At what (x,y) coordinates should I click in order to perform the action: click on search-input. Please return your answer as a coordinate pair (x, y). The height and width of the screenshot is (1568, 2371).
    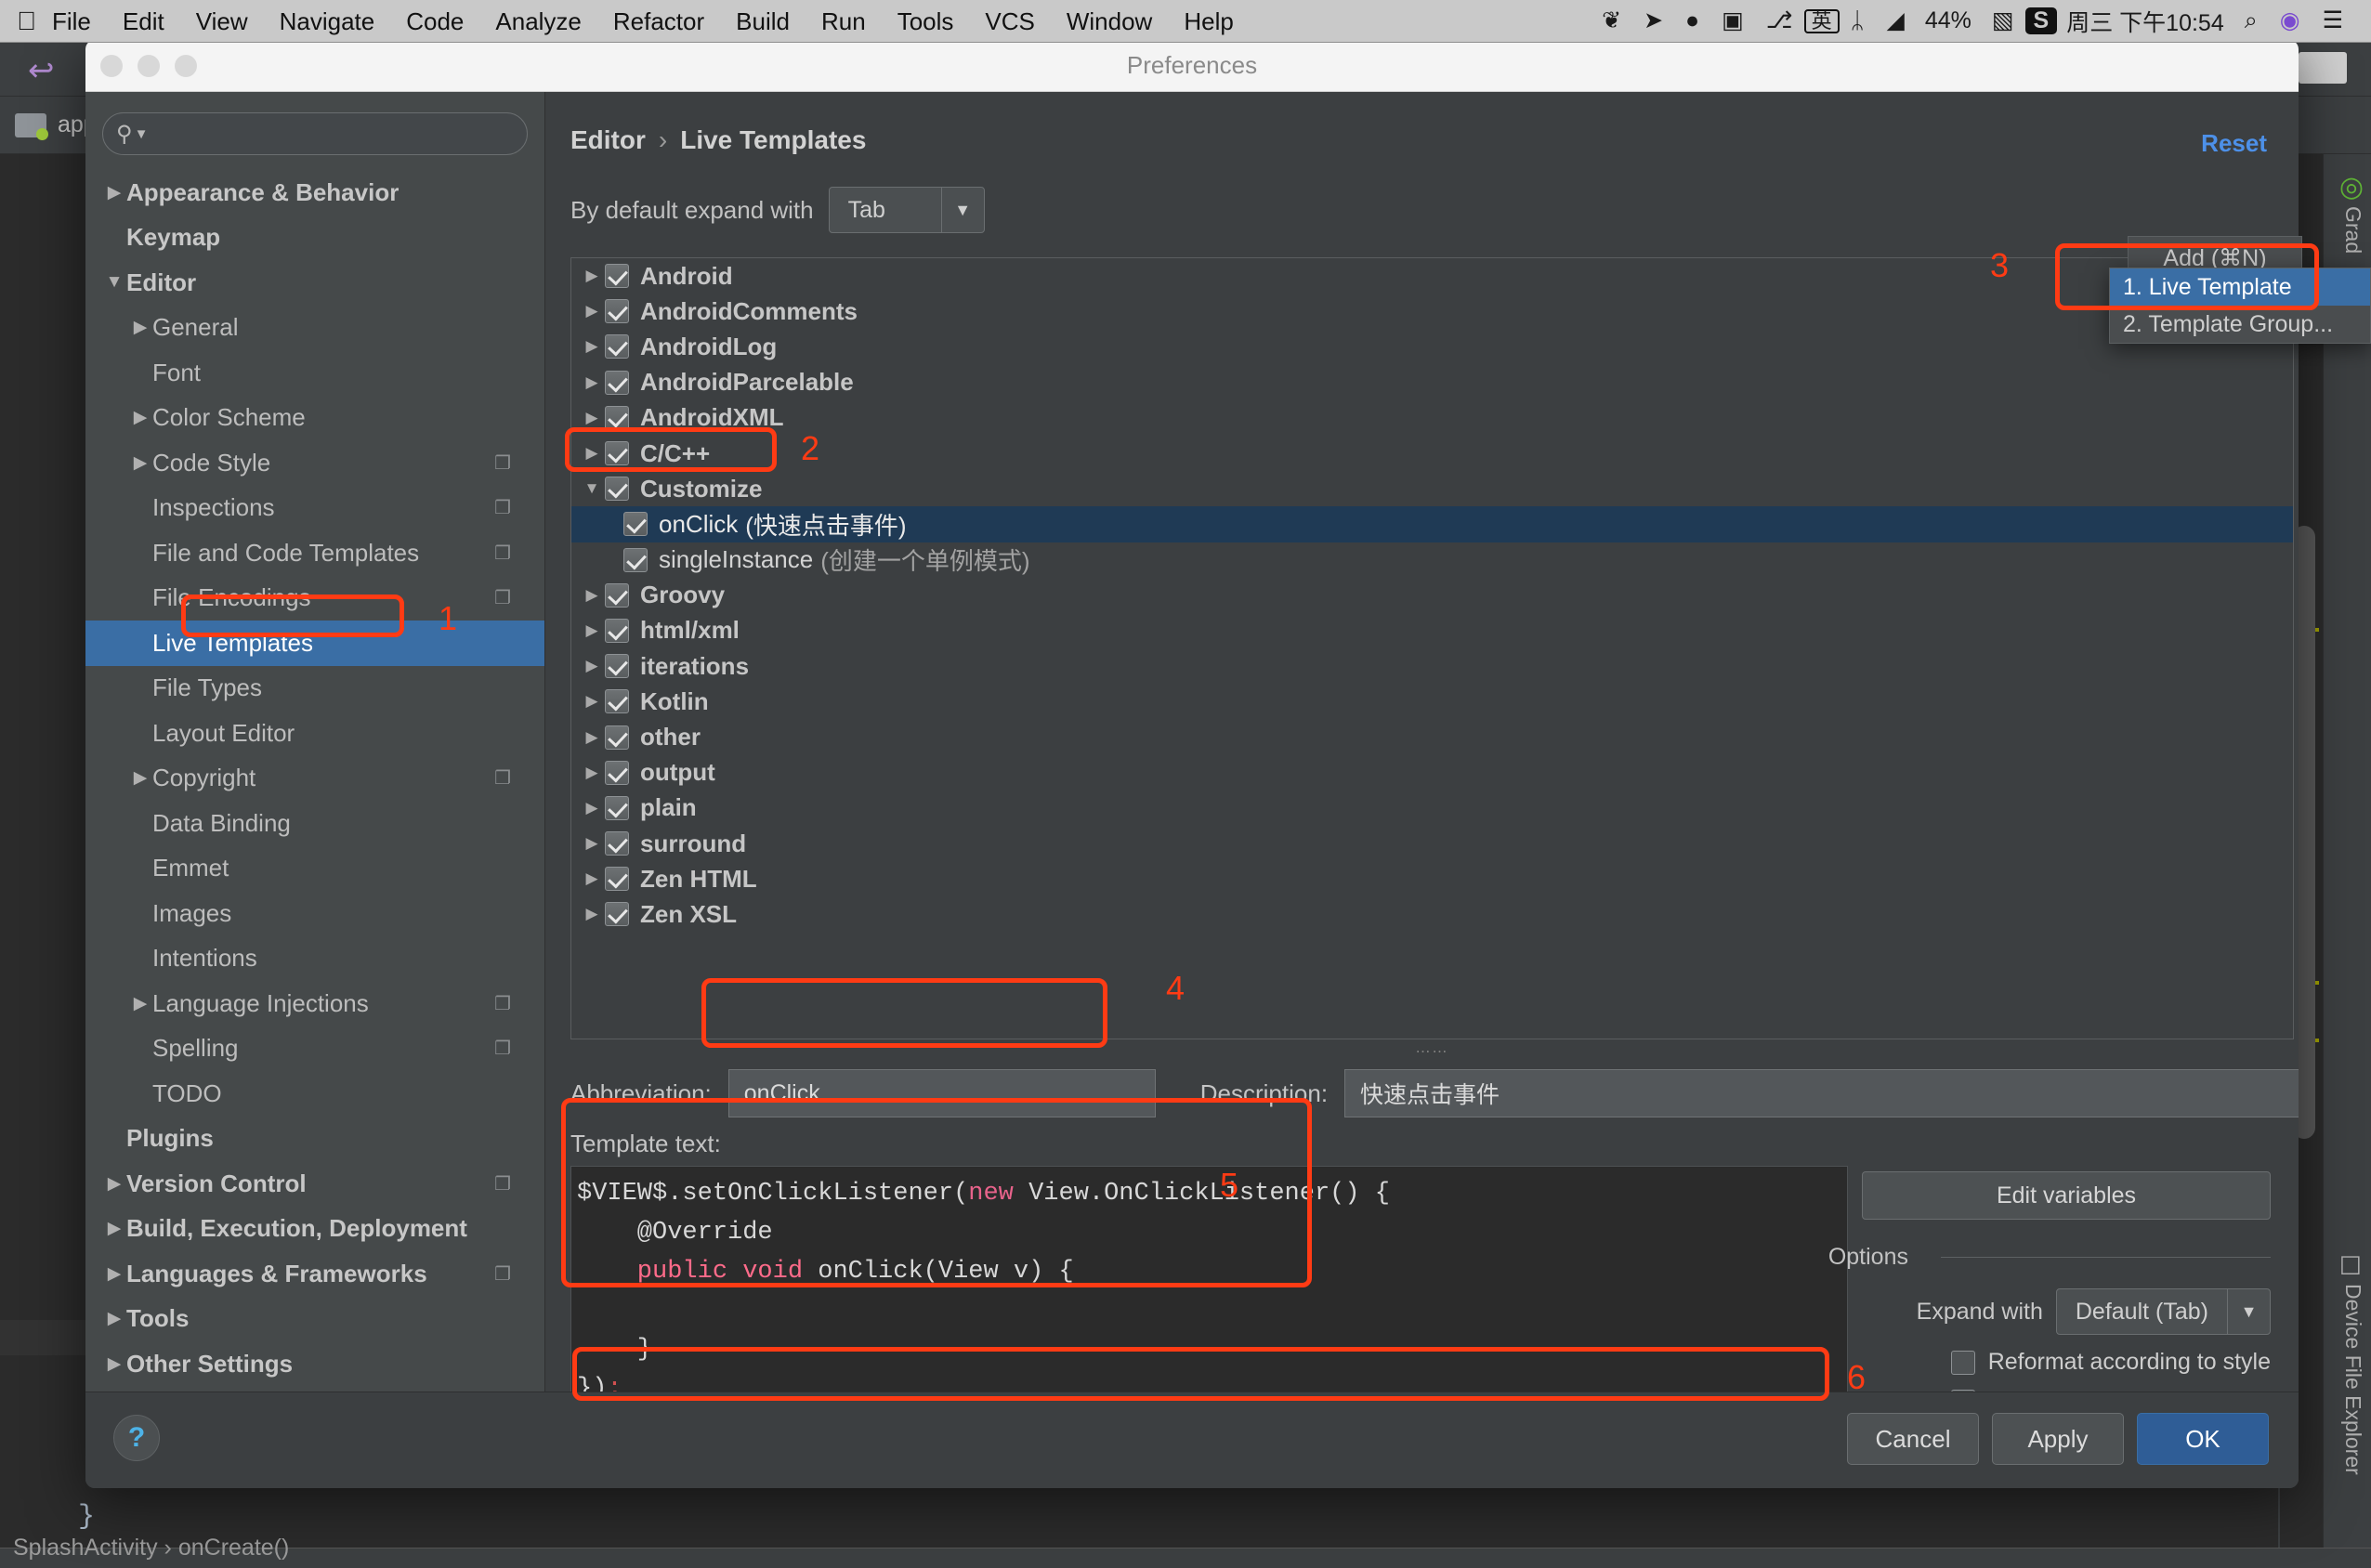
    Looking at the image, I should click on (334, 134).